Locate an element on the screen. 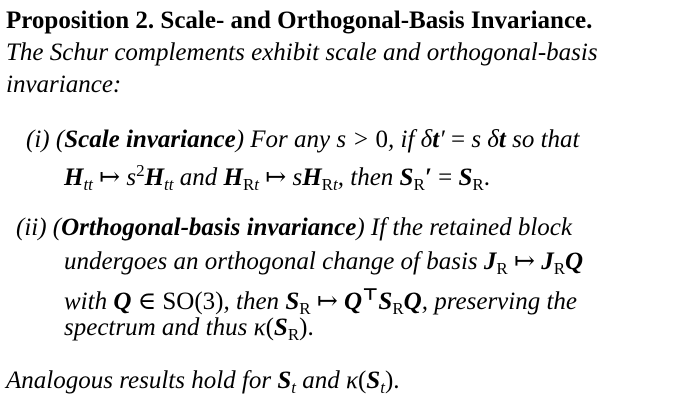 The height and width of the screenshot is (403, 684). math-kappa-S-t: κ(St) is located at coordinates (369, 382).